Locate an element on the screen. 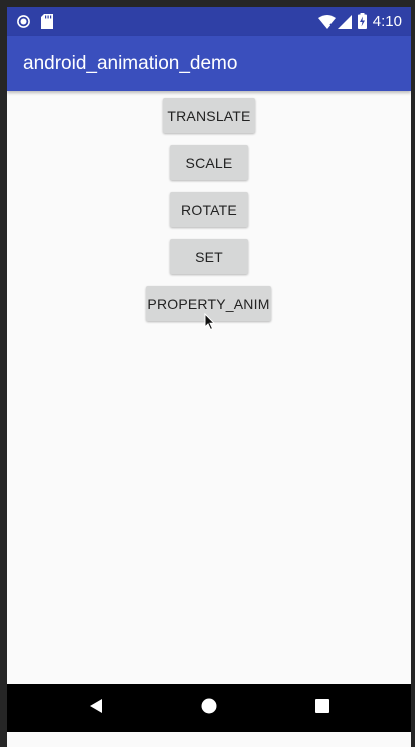 This screenshot has height=747, width=415. recents-button is located at coordinates (322, 708).